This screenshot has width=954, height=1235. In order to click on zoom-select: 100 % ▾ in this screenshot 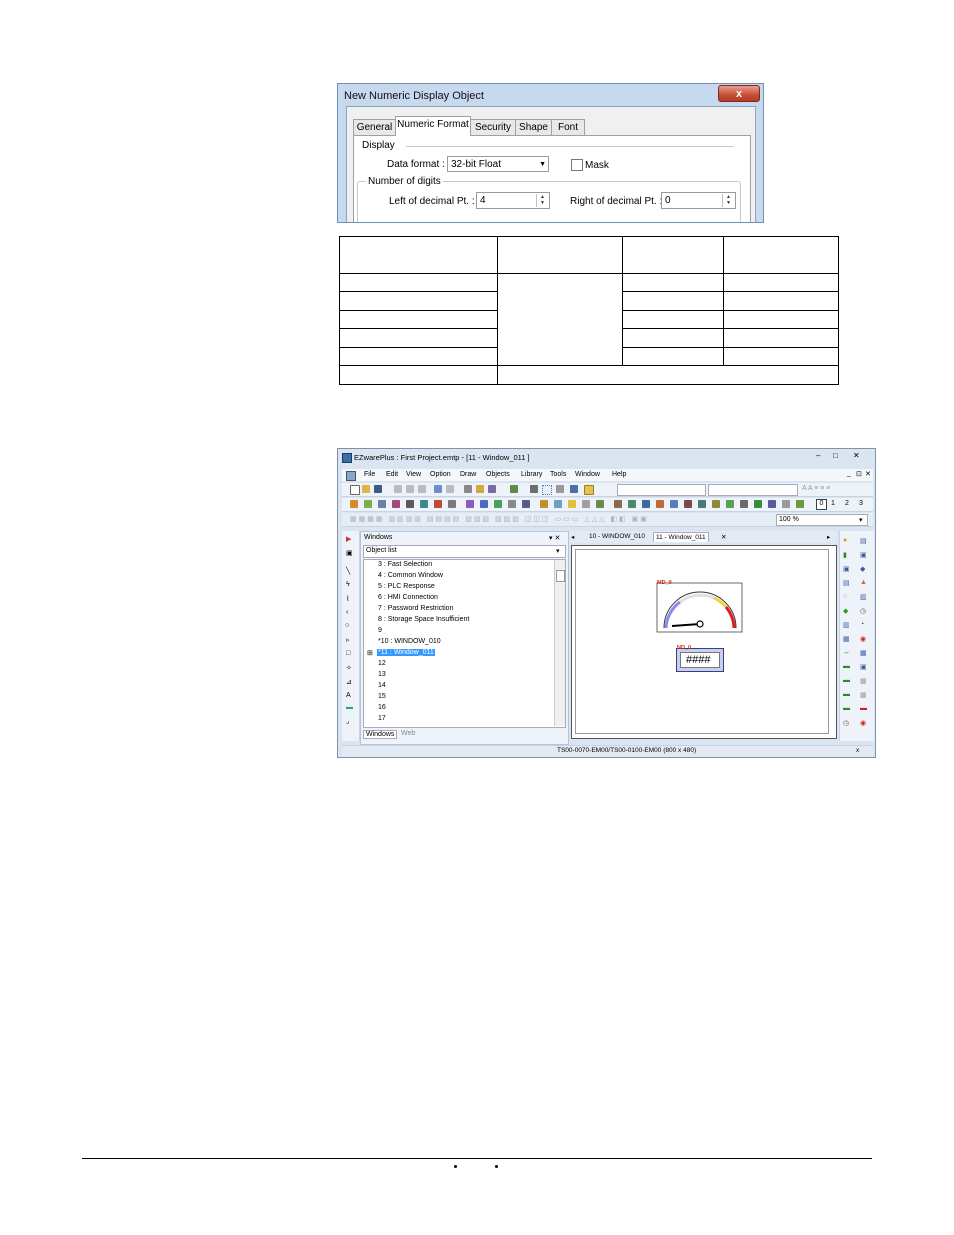, I will do `click(822, 520)`.